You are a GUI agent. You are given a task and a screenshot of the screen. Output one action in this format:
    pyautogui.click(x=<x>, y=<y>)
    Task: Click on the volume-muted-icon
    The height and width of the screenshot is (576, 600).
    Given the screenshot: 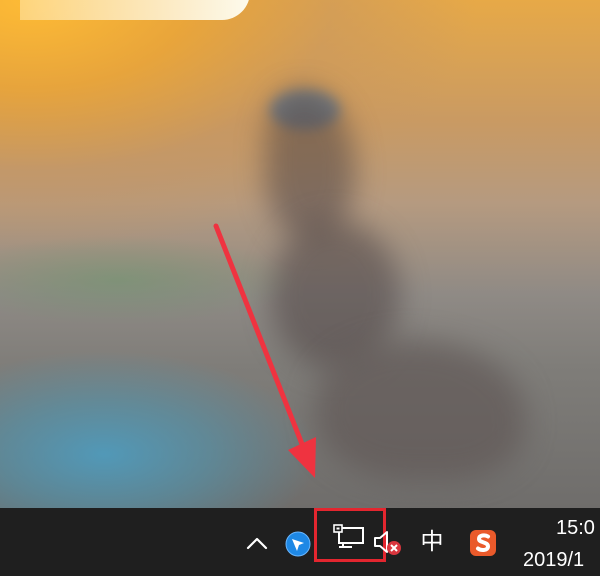 What is the action you would take?
    pyautogui.click(x=387, y=543)
    